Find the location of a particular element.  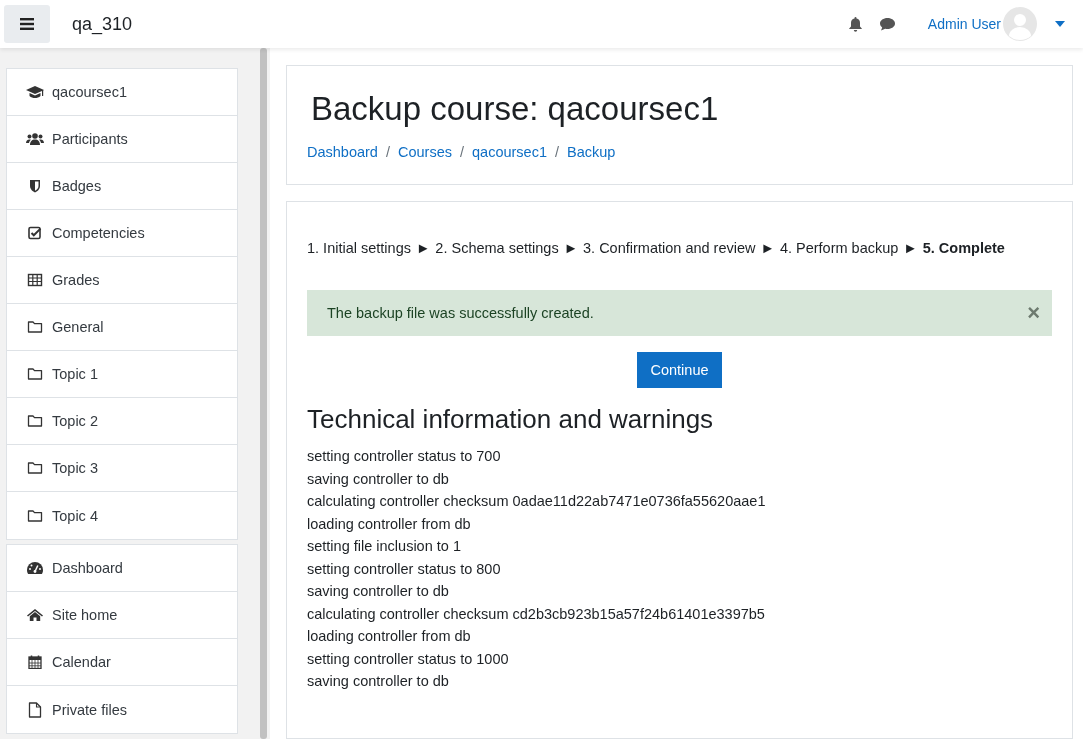

menu-button is located at coordinates (27, 24).